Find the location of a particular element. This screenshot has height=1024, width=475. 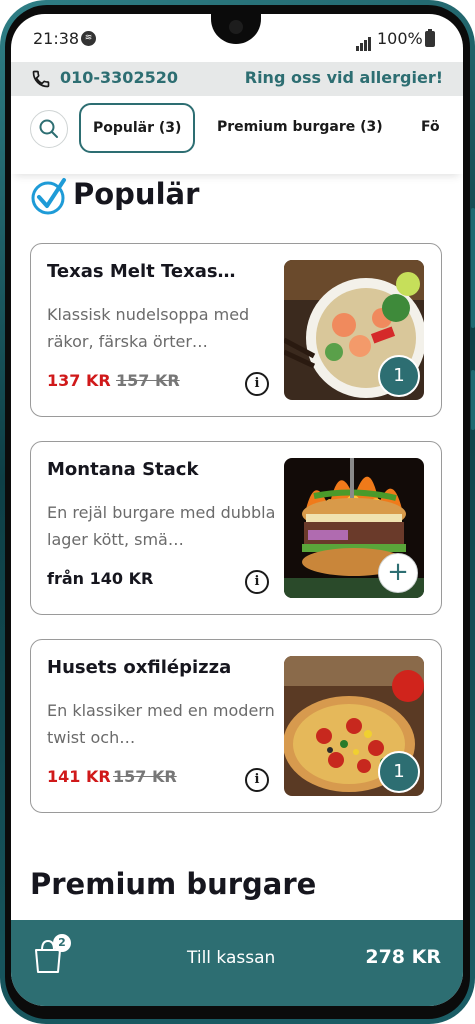

product-price: 137 KR is located at coordinates (79, 380).